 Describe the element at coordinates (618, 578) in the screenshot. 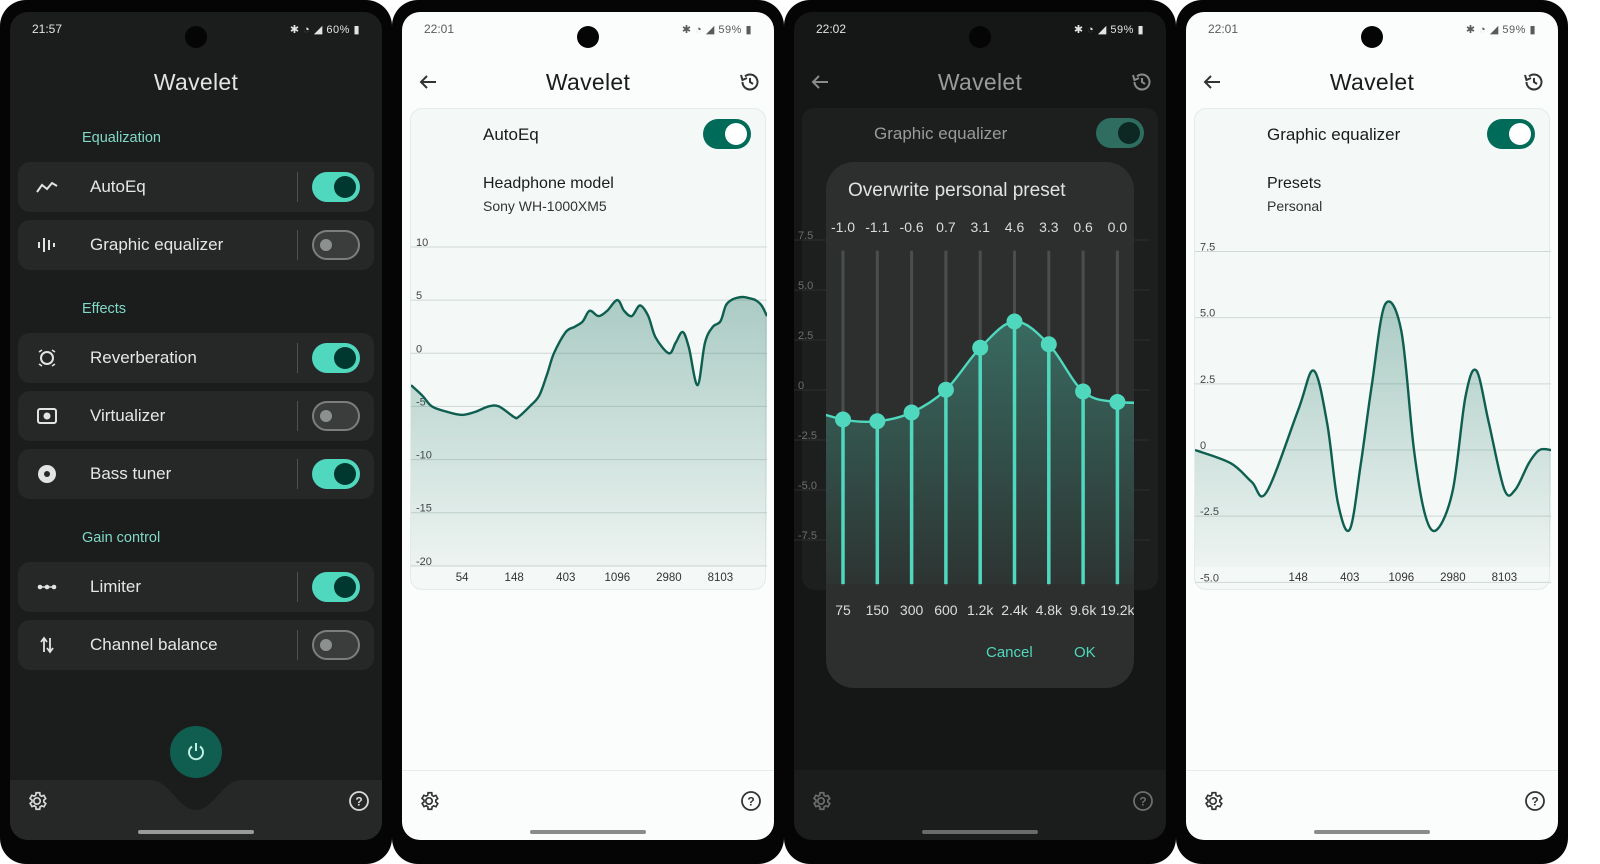

I see `x-tick-label: 1096` at that location.